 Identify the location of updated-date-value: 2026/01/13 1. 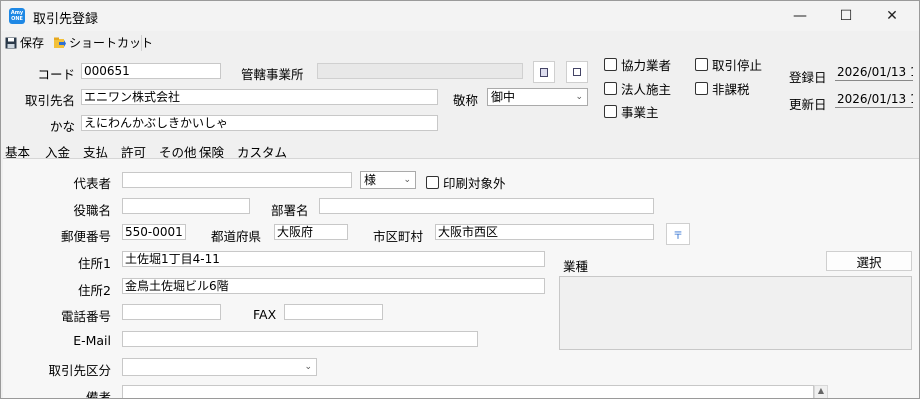
(874, 100).